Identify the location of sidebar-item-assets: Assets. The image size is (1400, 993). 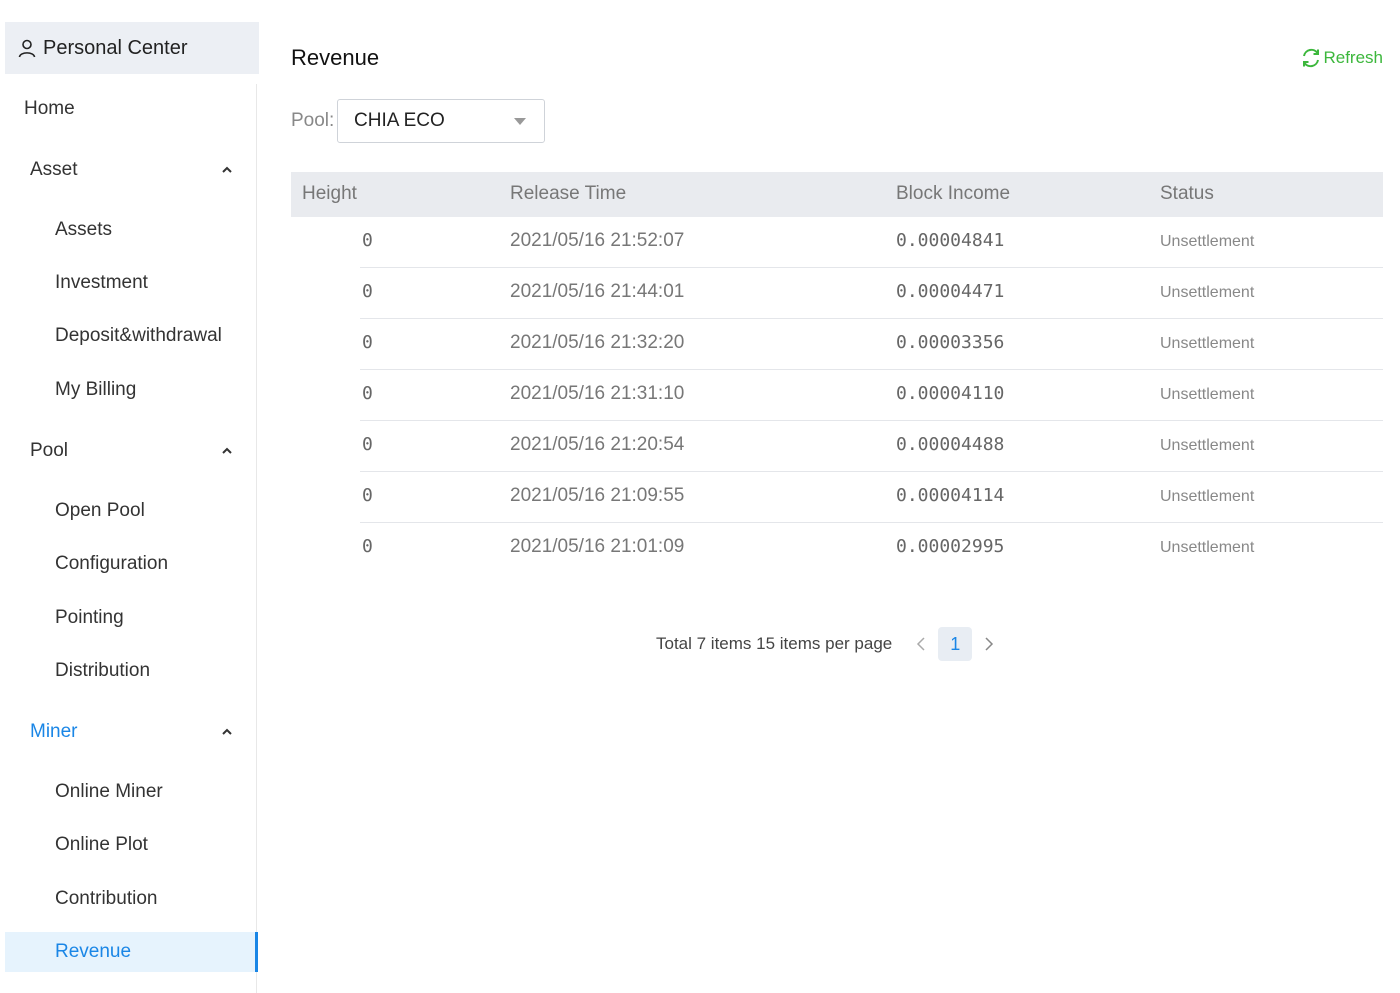
(131, 230).